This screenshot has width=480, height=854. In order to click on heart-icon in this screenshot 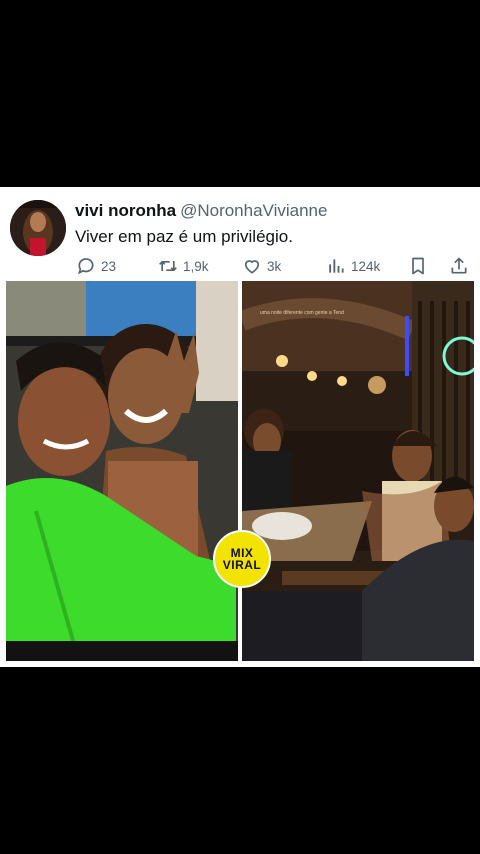, I will do `click(252, 267)`.